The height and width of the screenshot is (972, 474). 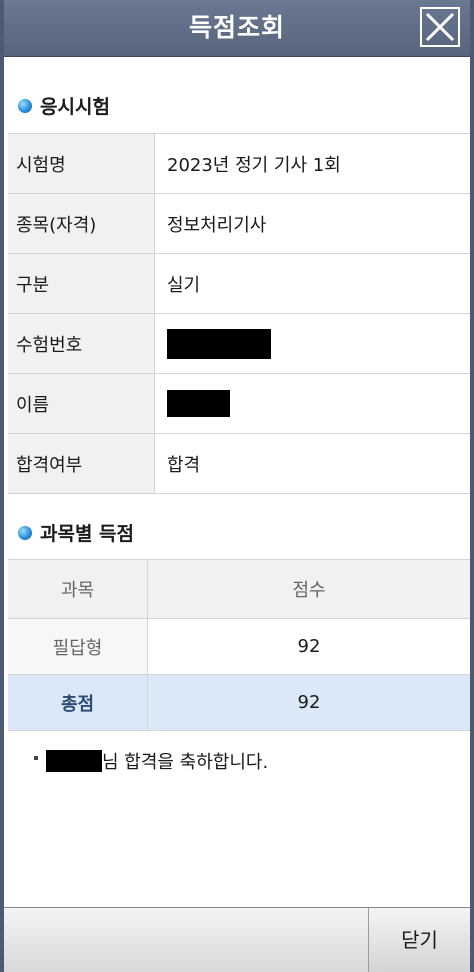 What do you see at coordinates (312, 343) in the screenshot?
I see `exam-number-value` at bounding box center [312, 343].